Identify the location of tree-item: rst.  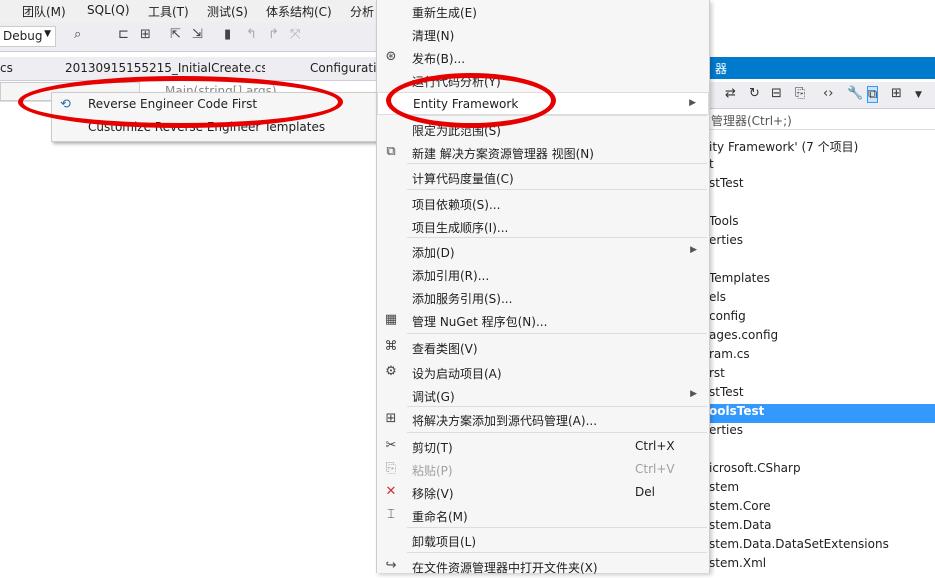
(717, 375).